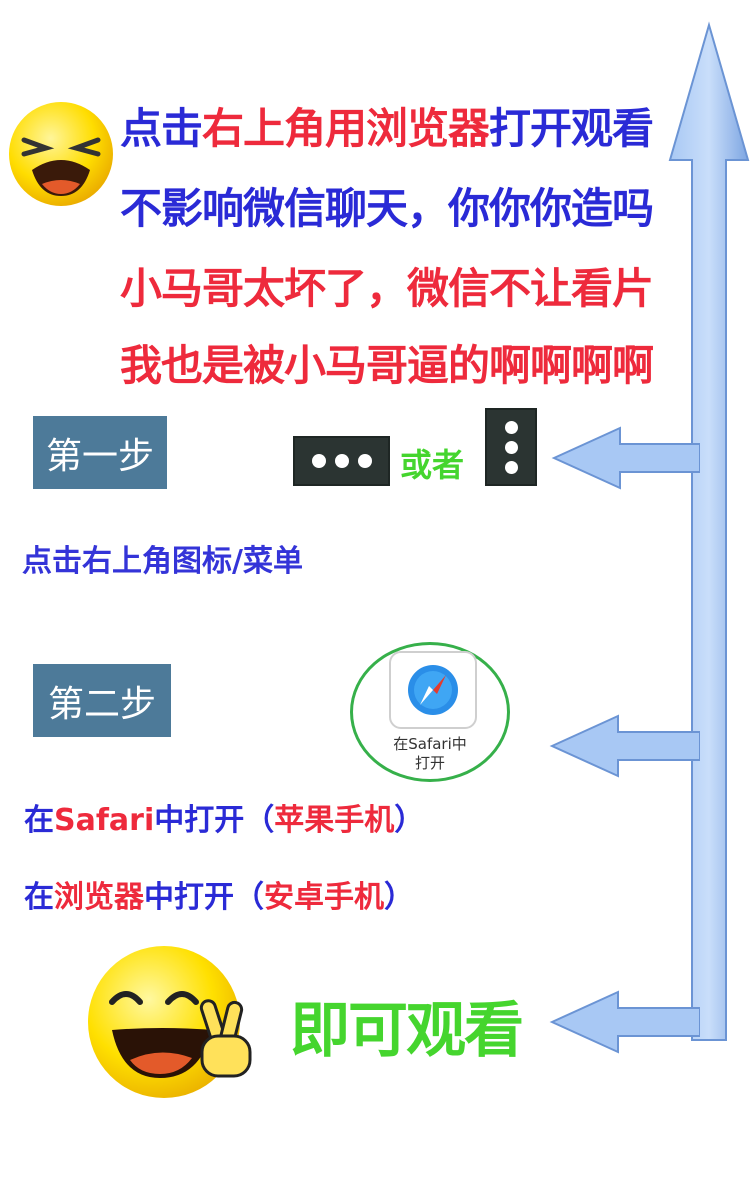 Image resolution: width=750 pixels, height=1199 pixels. I want to click on ios-part-4: 苹果手机, so click(334, 820).